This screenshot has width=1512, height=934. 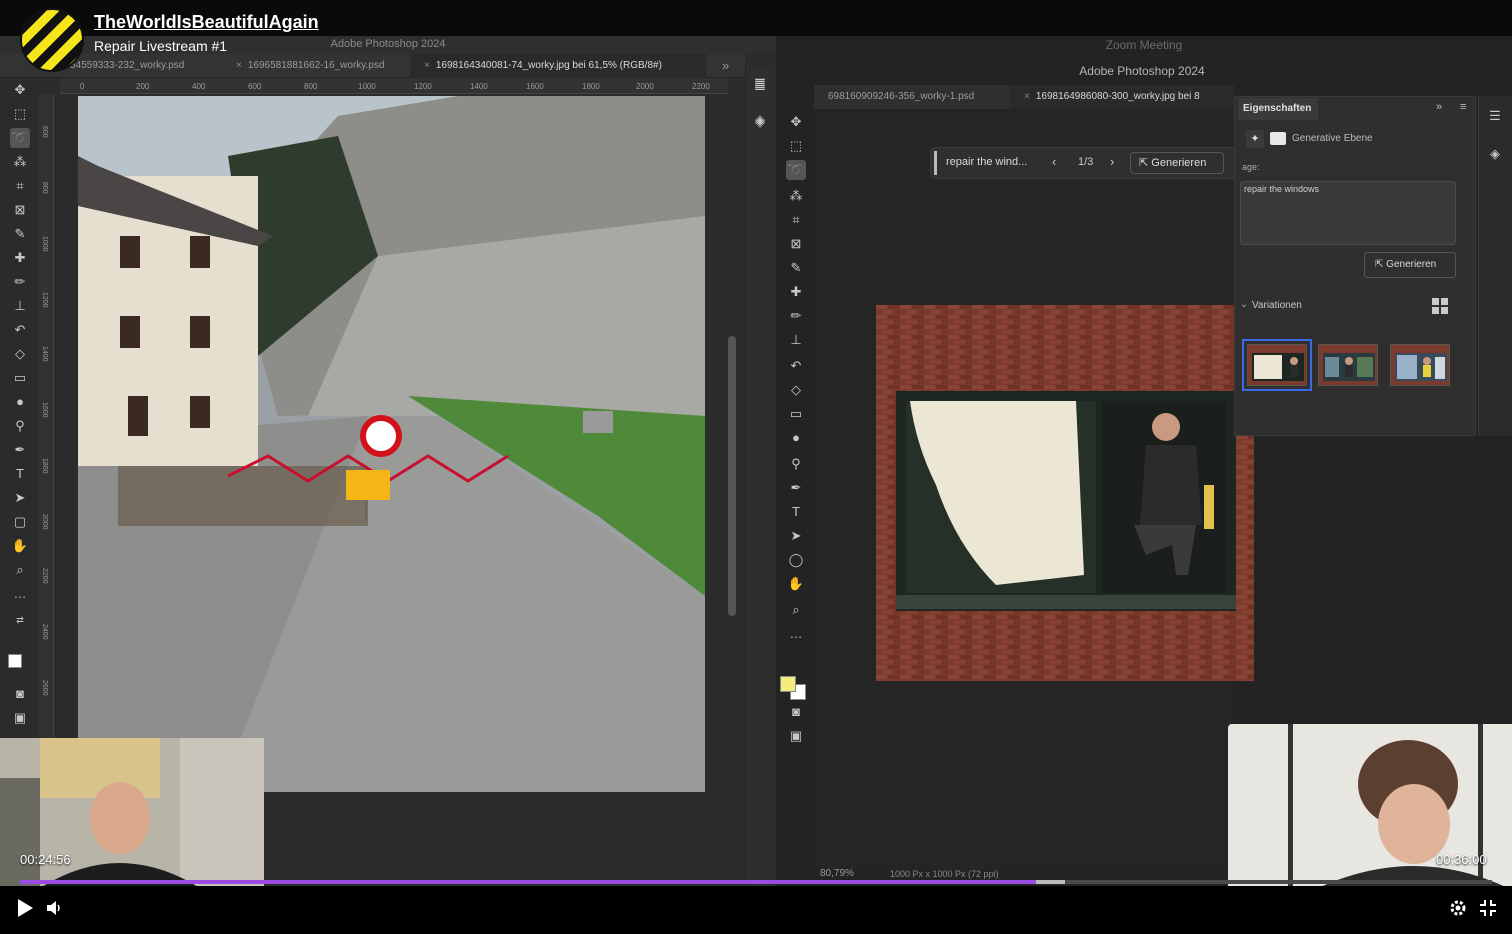 I want to click on fullscreen-exit-icon, so click(x=1488, y=908).